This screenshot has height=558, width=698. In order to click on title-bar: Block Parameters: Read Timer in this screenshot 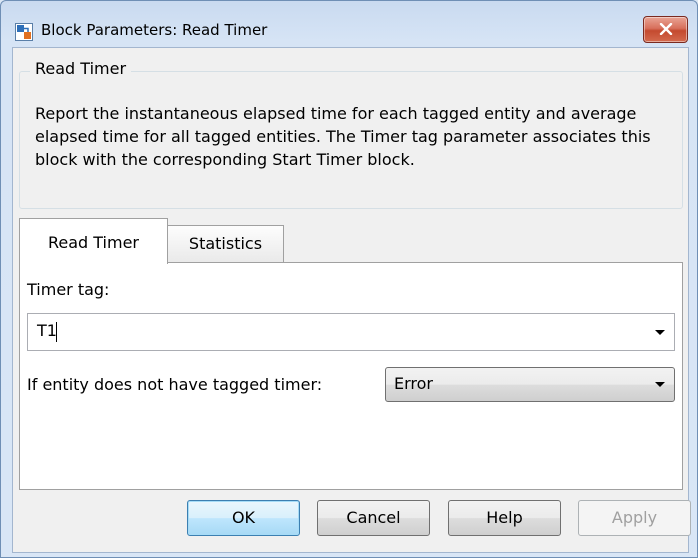, I will do `click(349, 24)`.